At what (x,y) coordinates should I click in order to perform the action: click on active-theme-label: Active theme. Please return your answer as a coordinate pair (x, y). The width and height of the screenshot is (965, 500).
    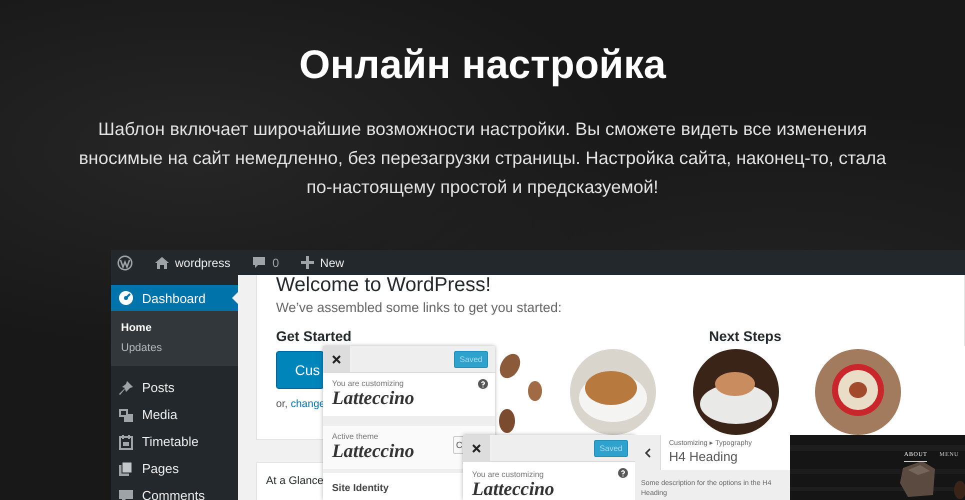
    Looking at the image, I should click on (355, 436).